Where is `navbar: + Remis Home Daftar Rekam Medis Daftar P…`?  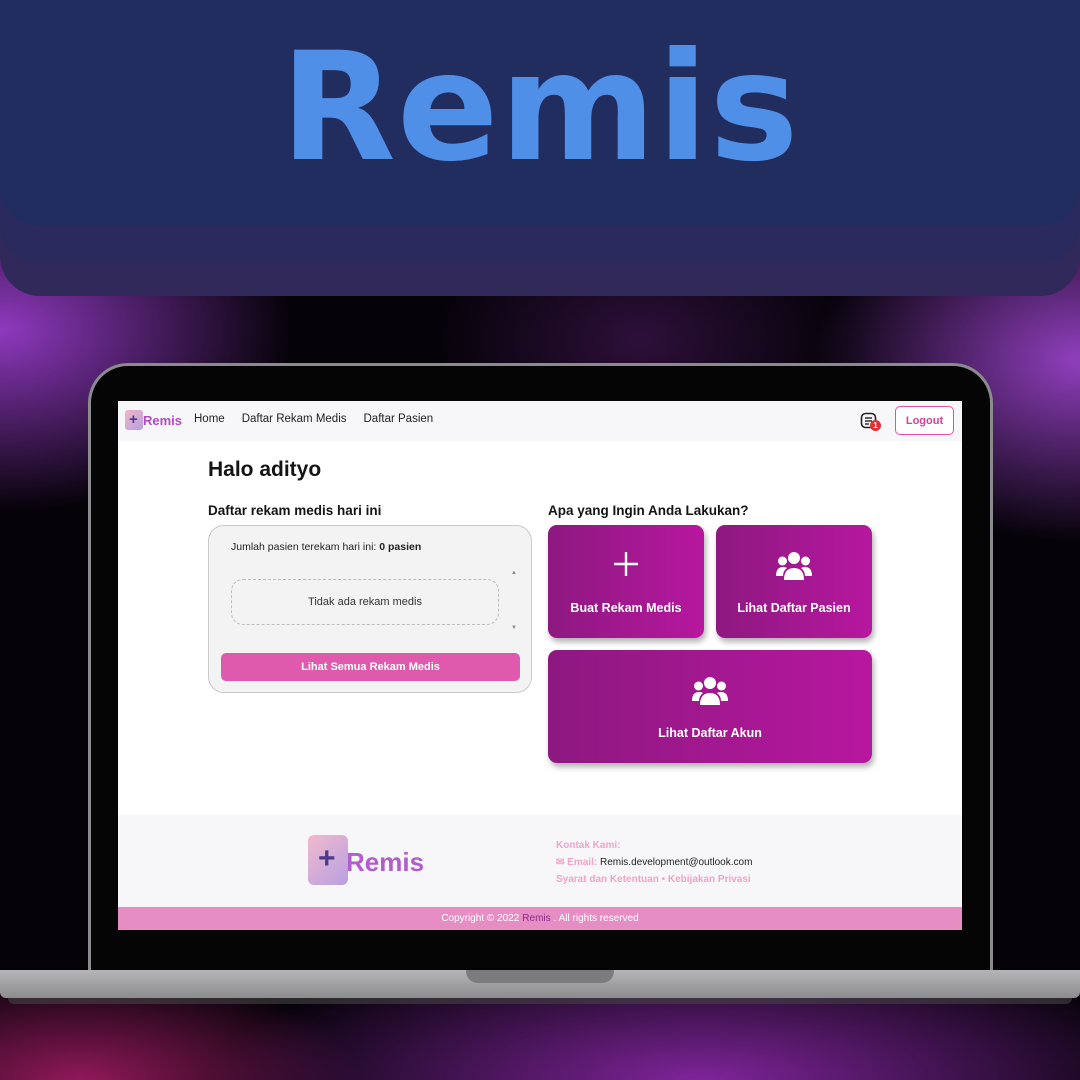 navbar: + Remis Home Daftar Rekam Medis Daftar P… is located at coordinates (540, 421).